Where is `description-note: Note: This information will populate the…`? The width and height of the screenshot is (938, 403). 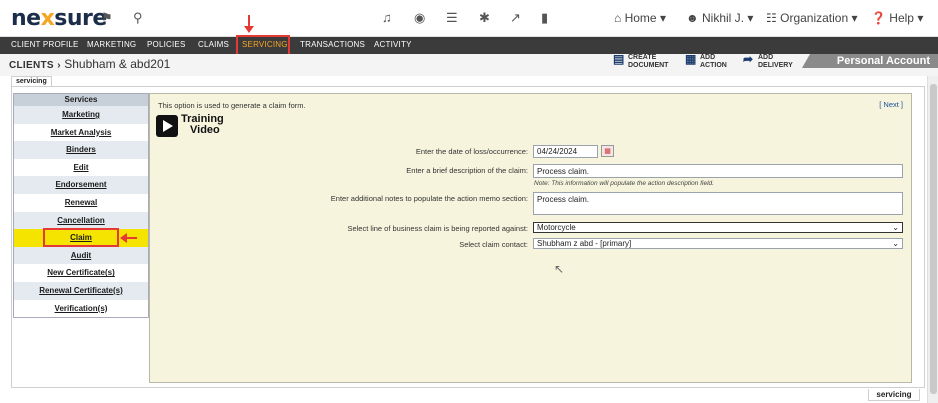 description-note: Note: This information will populate the… is located at coordinates (624, 183).